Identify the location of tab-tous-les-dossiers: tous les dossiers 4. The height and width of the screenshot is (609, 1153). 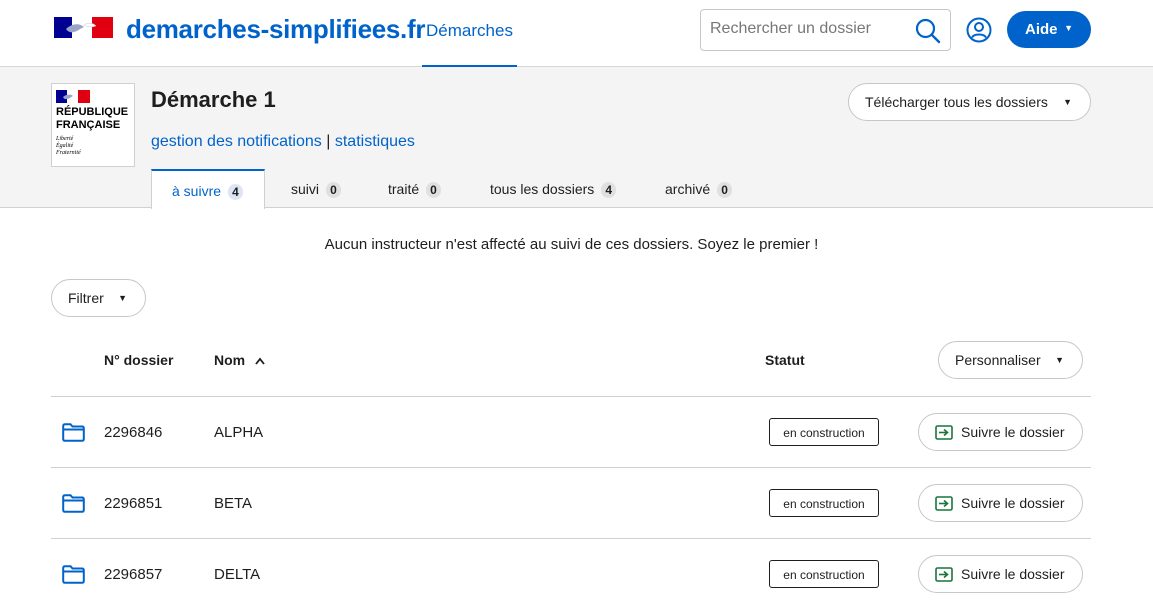
(553, 189).